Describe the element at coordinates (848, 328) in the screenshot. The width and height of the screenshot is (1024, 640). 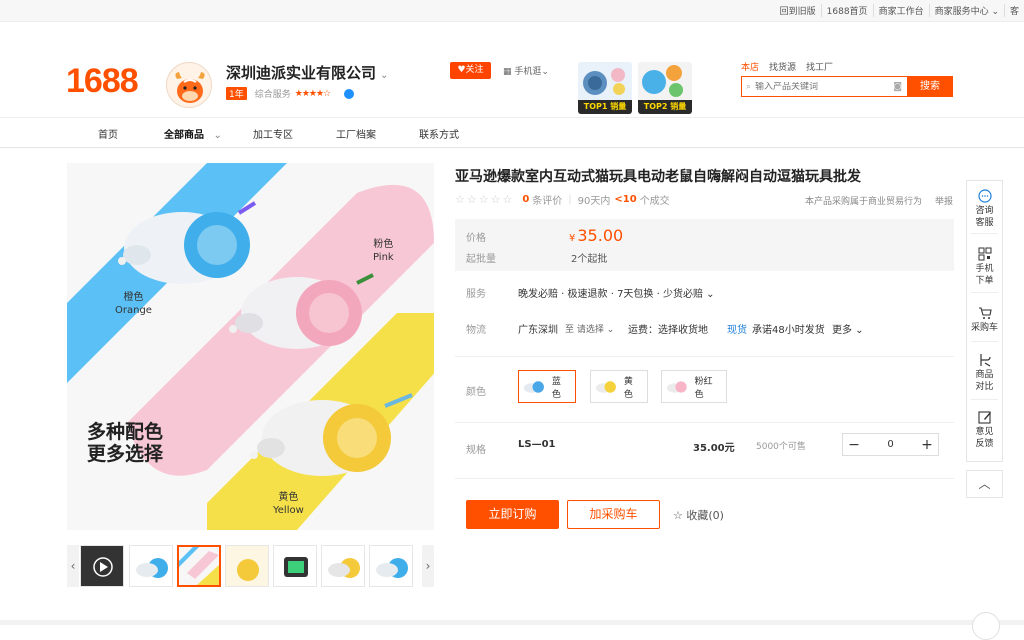
I see `more-logistics: 更多 ⌄` at that location.